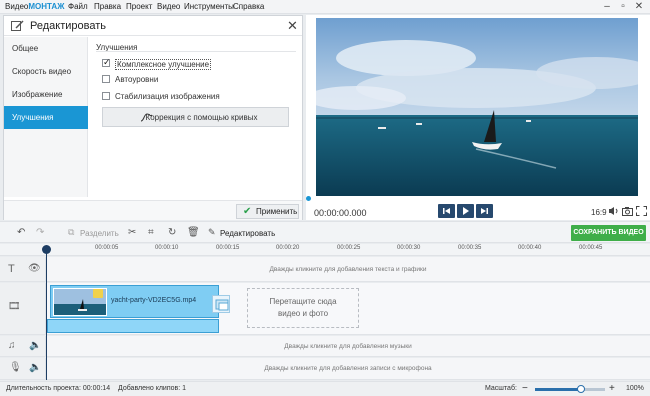 This screenshot has width=650, height=396. Describe the element at coordinates (288, 248) in the screenshot. I see `ruler-tick: 00:00:20` at that location.